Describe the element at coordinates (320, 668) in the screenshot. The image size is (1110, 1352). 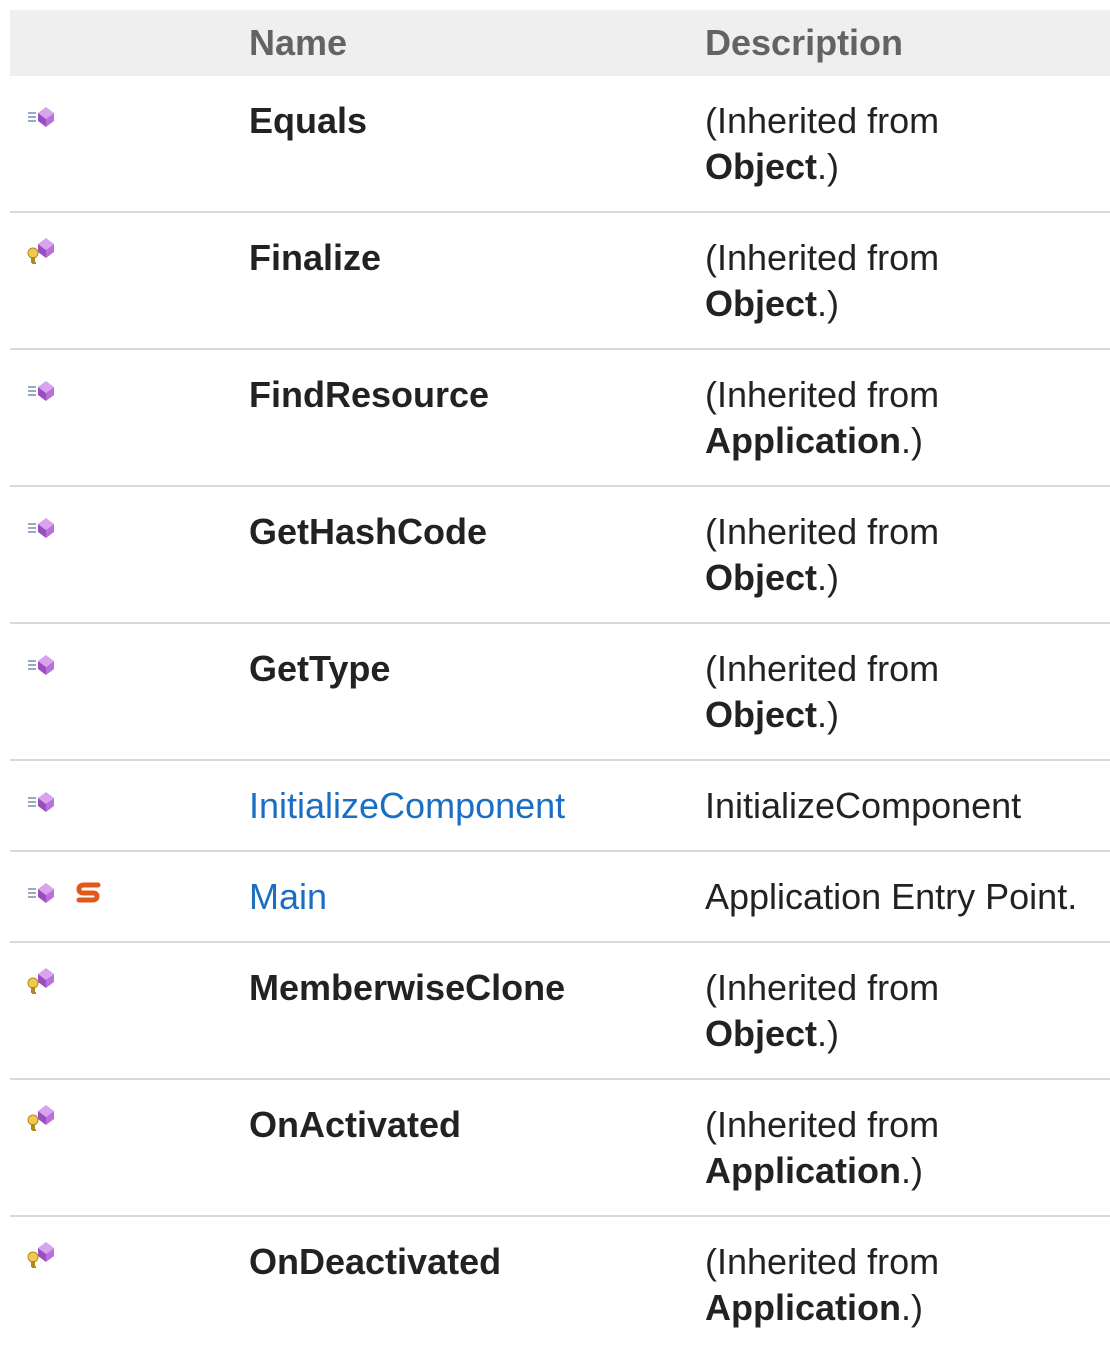
I see `member-name: GetType` at that location.